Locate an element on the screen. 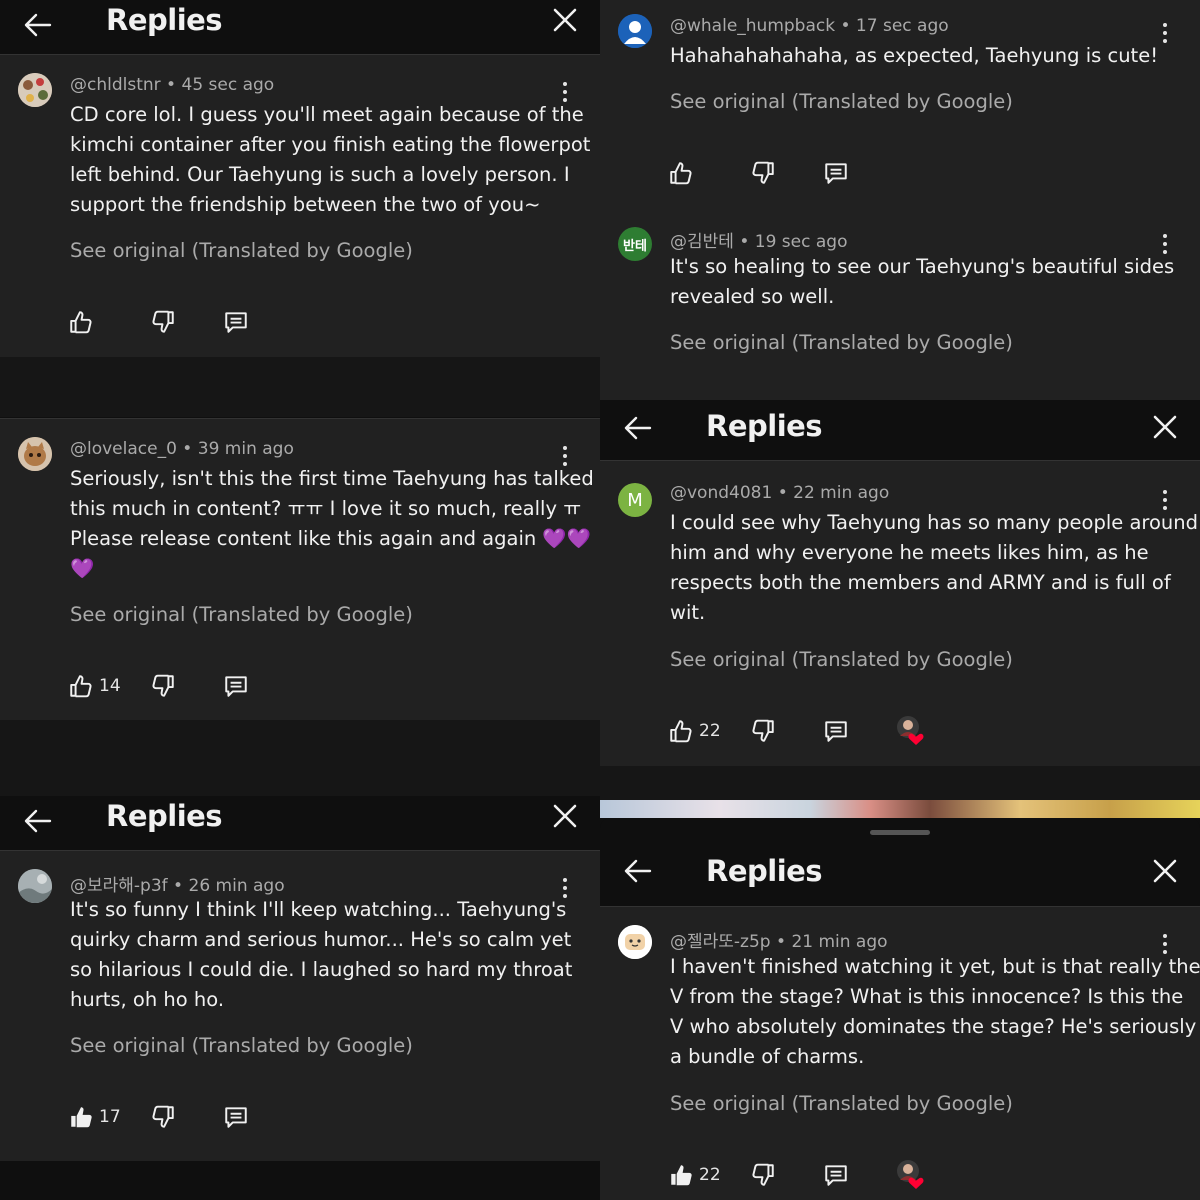 The width and height of the screenshot is (1200, 1200). comment-time: 21 min ago is located at coordinates (839, 942).